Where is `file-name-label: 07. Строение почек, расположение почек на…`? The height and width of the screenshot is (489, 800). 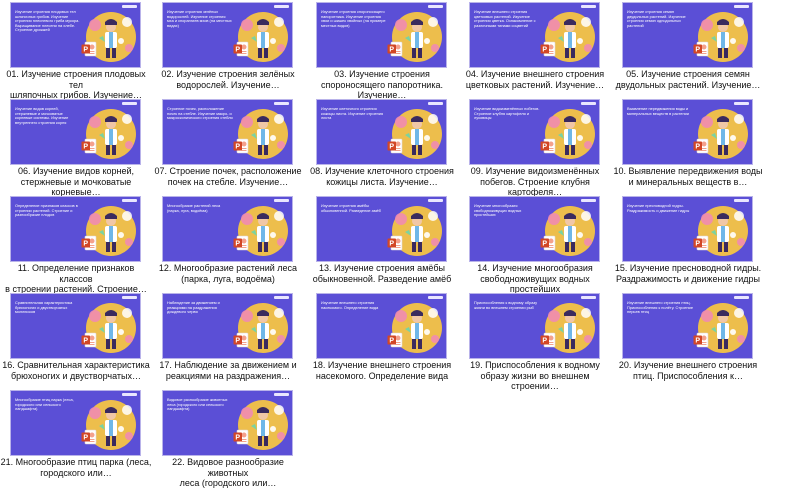
file-name-label: 07. Строение почек, расположение почек на… is located at coordinates (228, 176).